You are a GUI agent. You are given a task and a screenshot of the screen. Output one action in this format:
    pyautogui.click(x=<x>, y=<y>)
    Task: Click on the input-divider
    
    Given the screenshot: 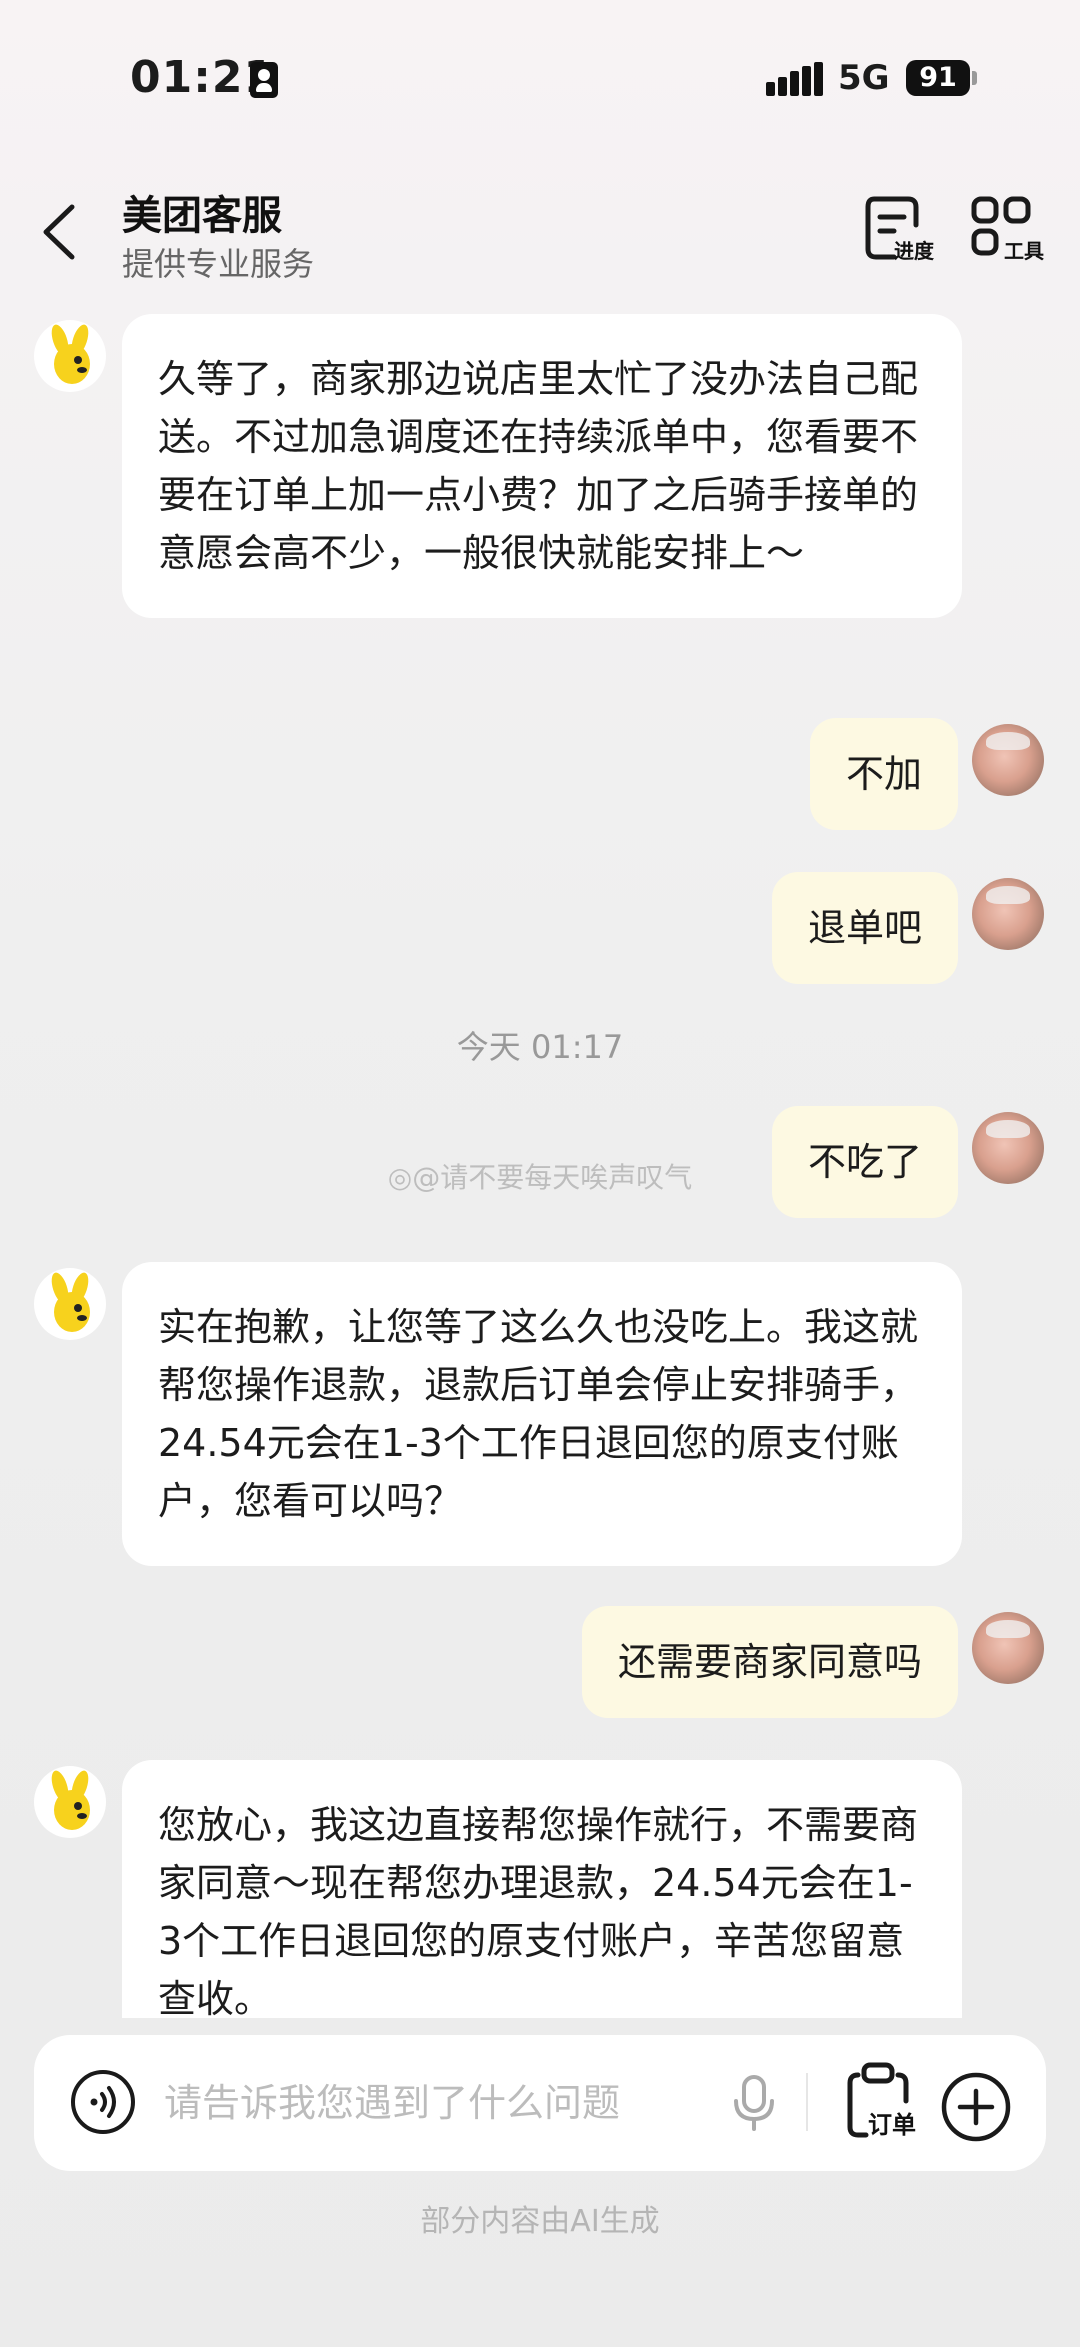 What is the action you would take?
    pyautogui.click(x=807, y=2102)
    